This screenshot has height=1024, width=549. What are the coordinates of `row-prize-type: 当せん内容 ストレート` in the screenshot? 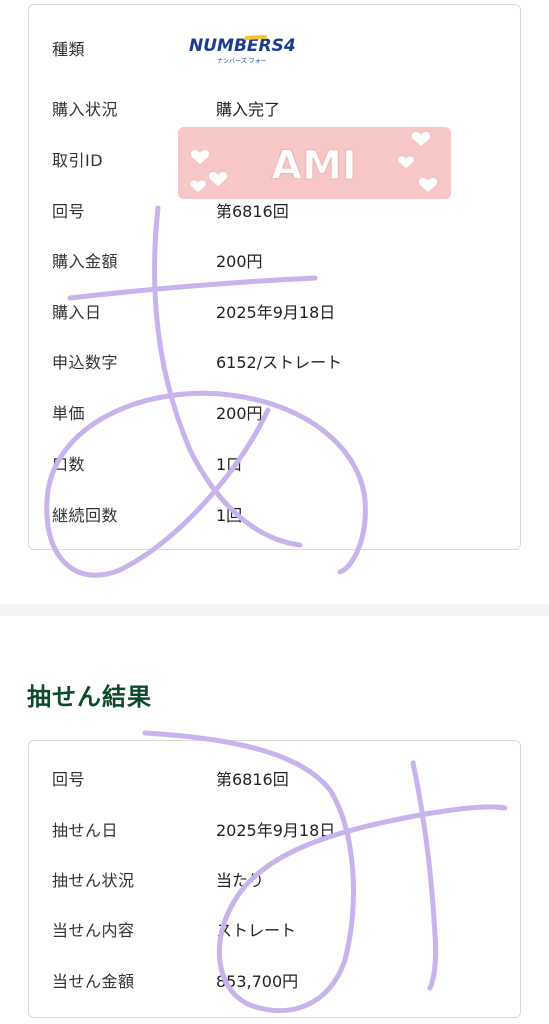 It's located at (274, 929).